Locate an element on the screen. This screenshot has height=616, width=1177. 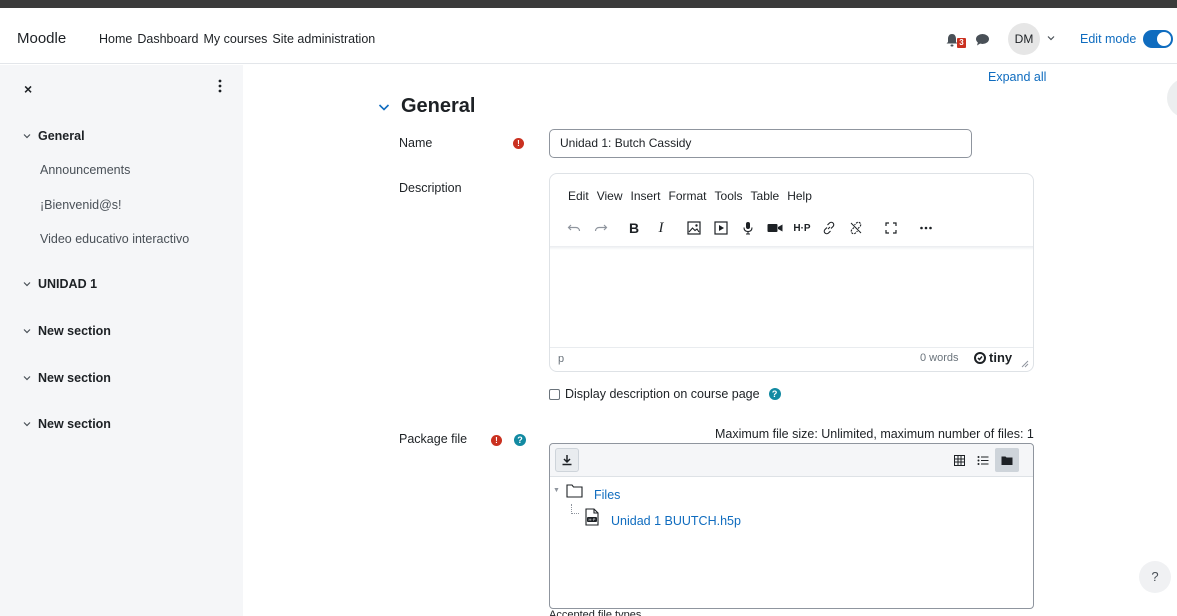
edit-mode-toggle is located at coordinates (1158, 39).